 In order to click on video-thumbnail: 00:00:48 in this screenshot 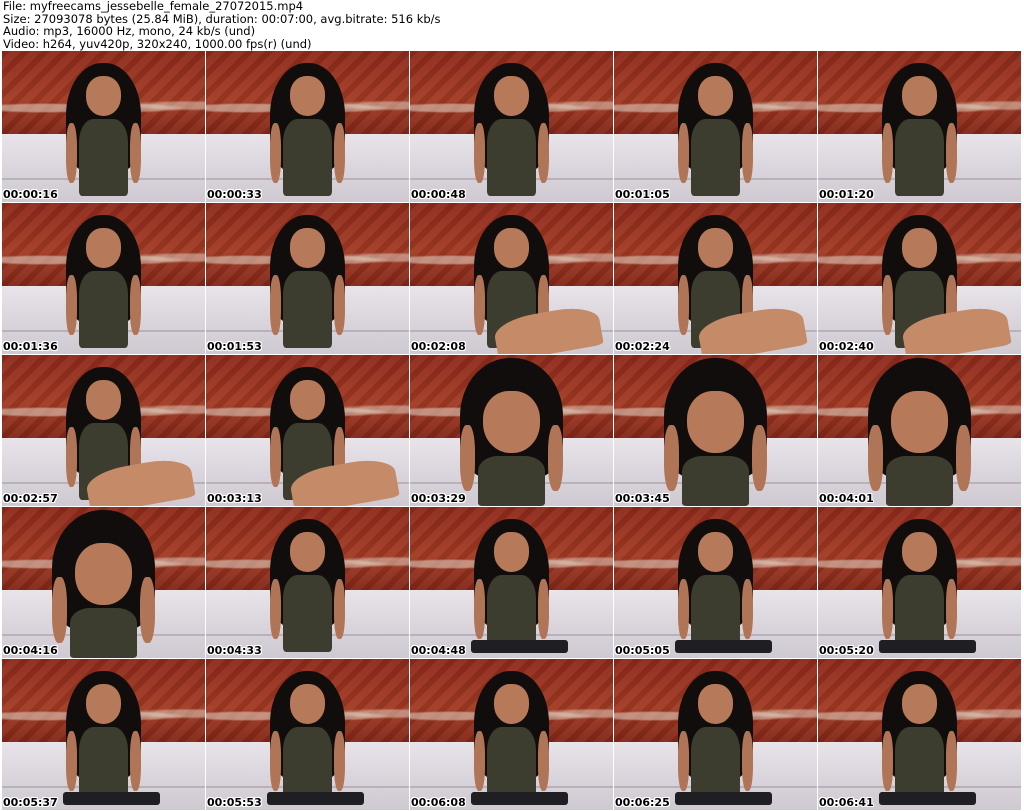, I will do `click(511, 126)`.